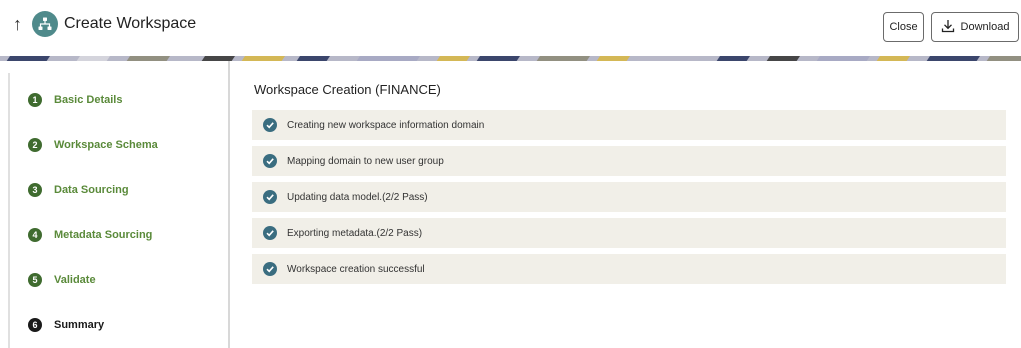  What do you see at coordinates (45, 24) in the screenshot?
I see `workspace-hierarchy-icon` at bounding box center [45, 24].